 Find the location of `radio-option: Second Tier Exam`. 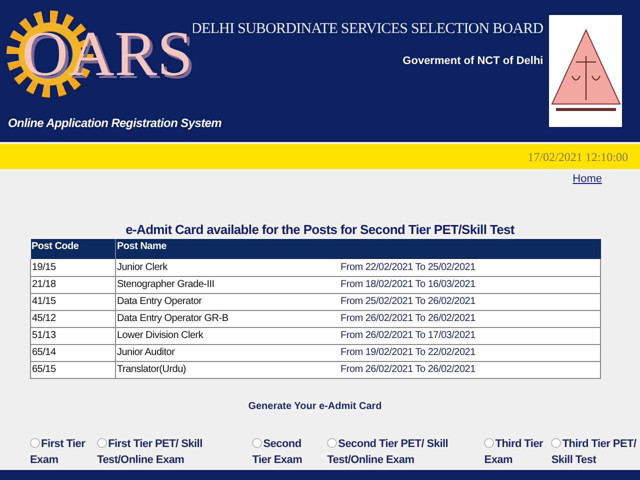

radio-option: Second Tier Exam is located at coordinates (287, 452).